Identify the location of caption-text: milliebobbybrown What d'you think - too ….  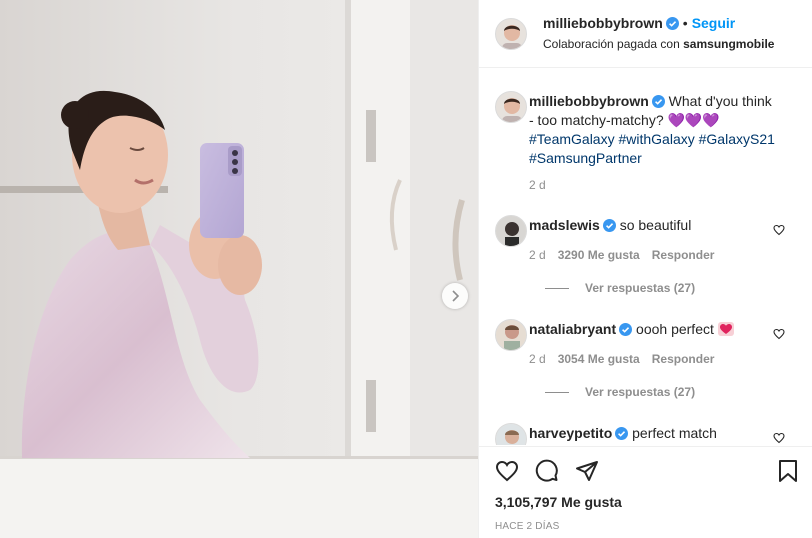
(654, 130).